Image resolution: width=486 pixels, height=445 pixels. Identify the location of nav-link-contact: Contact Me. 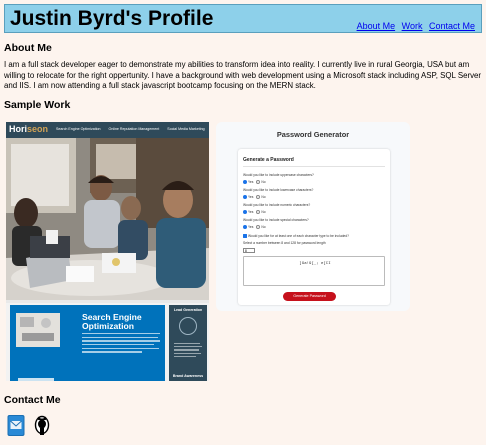
(452, 26).